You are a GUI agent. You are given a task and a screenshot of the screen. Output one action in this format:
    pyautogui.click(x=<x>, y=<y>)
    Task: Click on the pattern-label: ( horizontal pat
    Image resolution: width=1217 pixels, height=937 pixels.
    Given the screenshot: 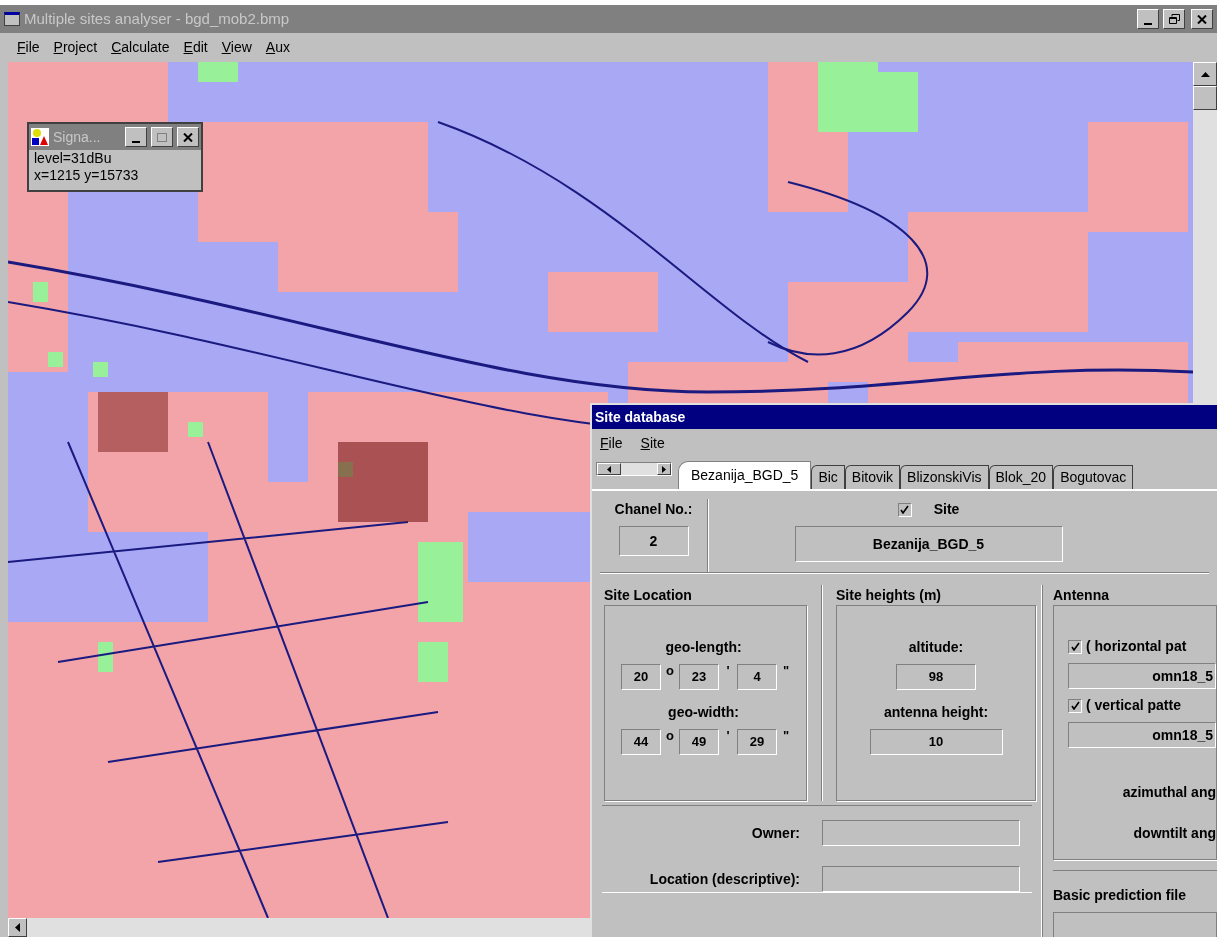 What is the action you would take?
    pyautogui.click(x=1136, y=646)
    